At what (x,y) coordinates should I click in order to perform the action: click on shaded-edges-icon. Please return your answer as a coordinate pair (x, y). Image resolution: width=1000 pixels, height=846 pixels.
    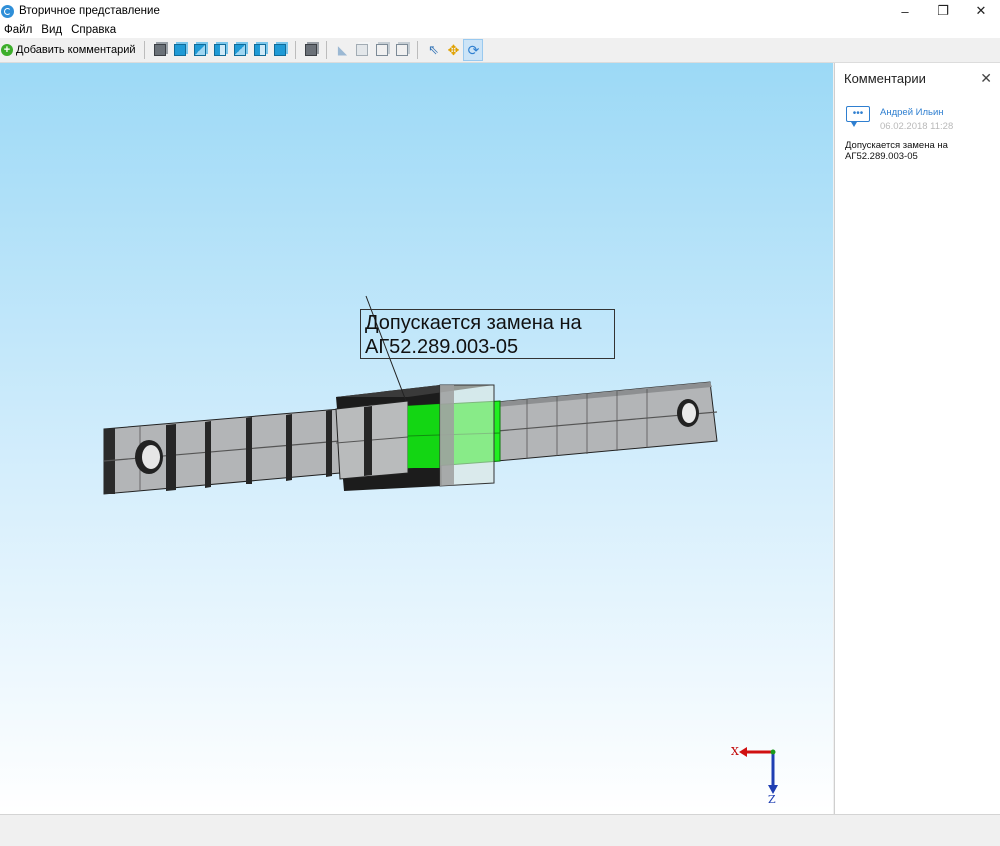
    Looking at the image, I should click on (362, 50).